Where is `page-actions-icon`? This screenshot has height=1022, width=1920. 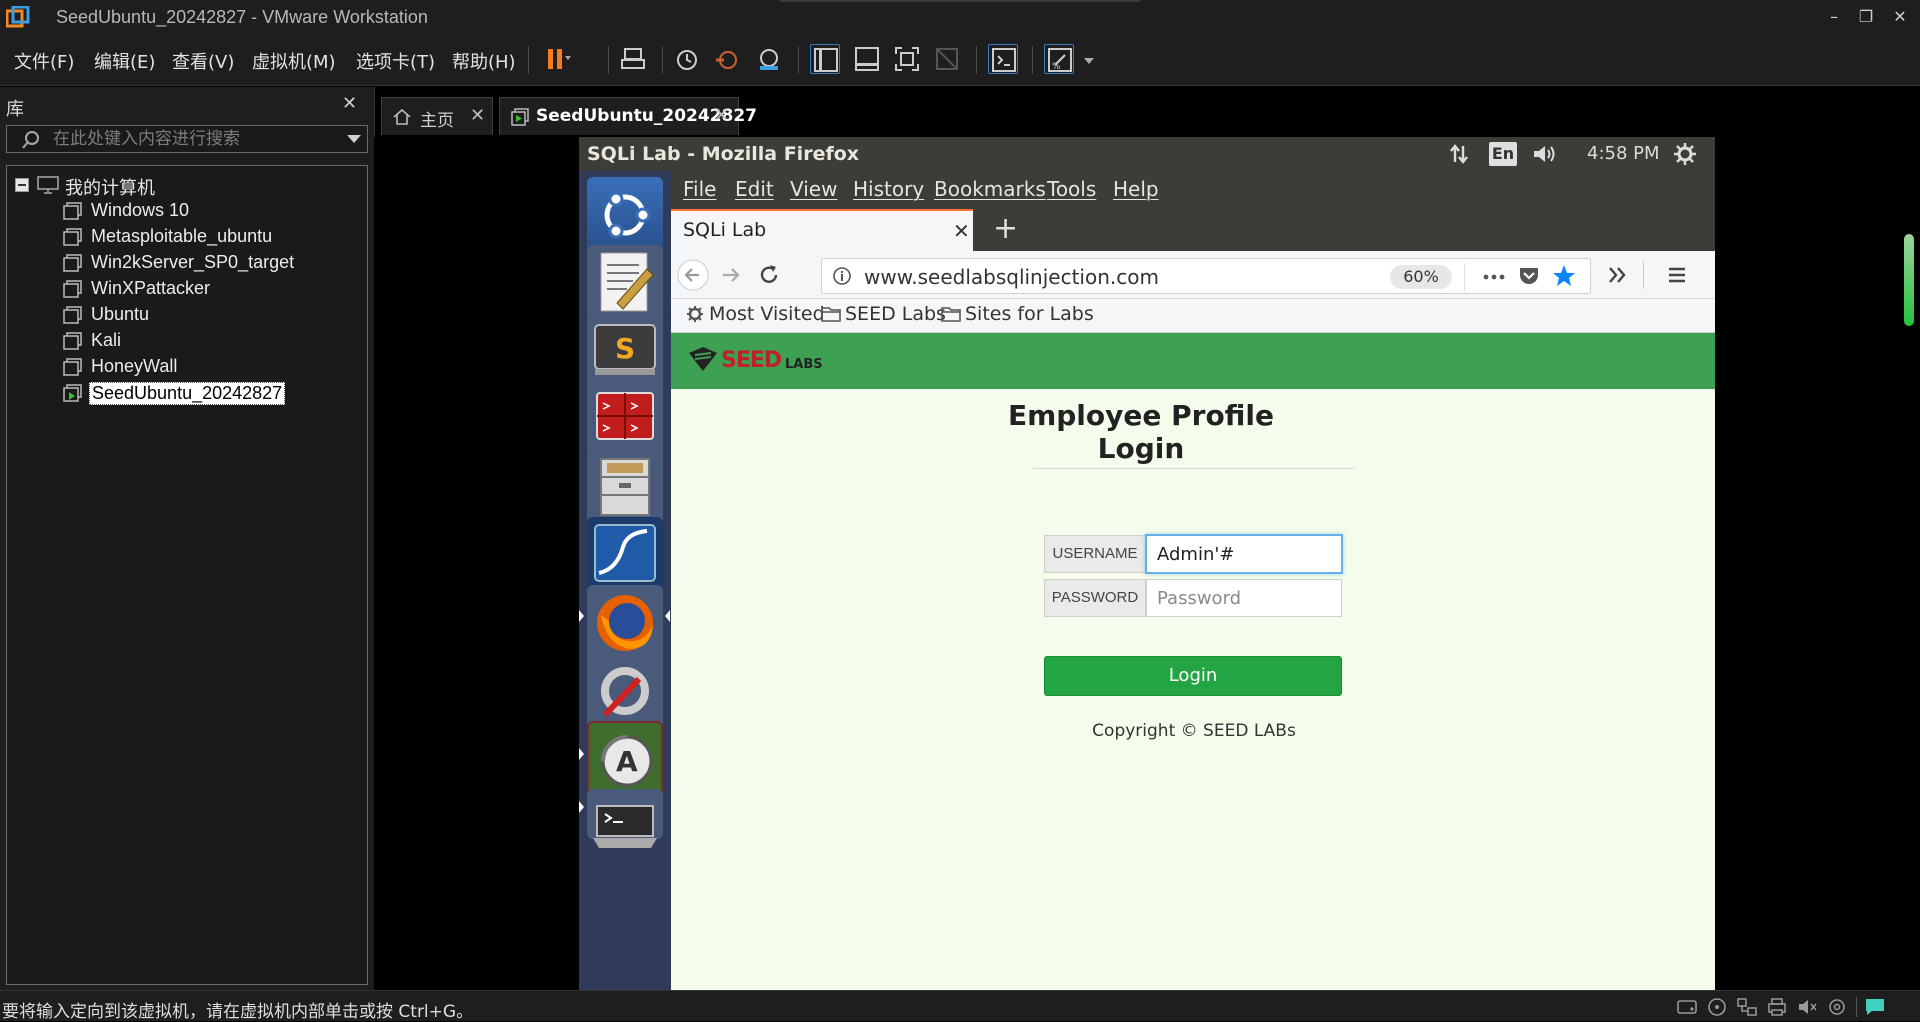
page-actions-icon is located at coordinates (1494, 277).